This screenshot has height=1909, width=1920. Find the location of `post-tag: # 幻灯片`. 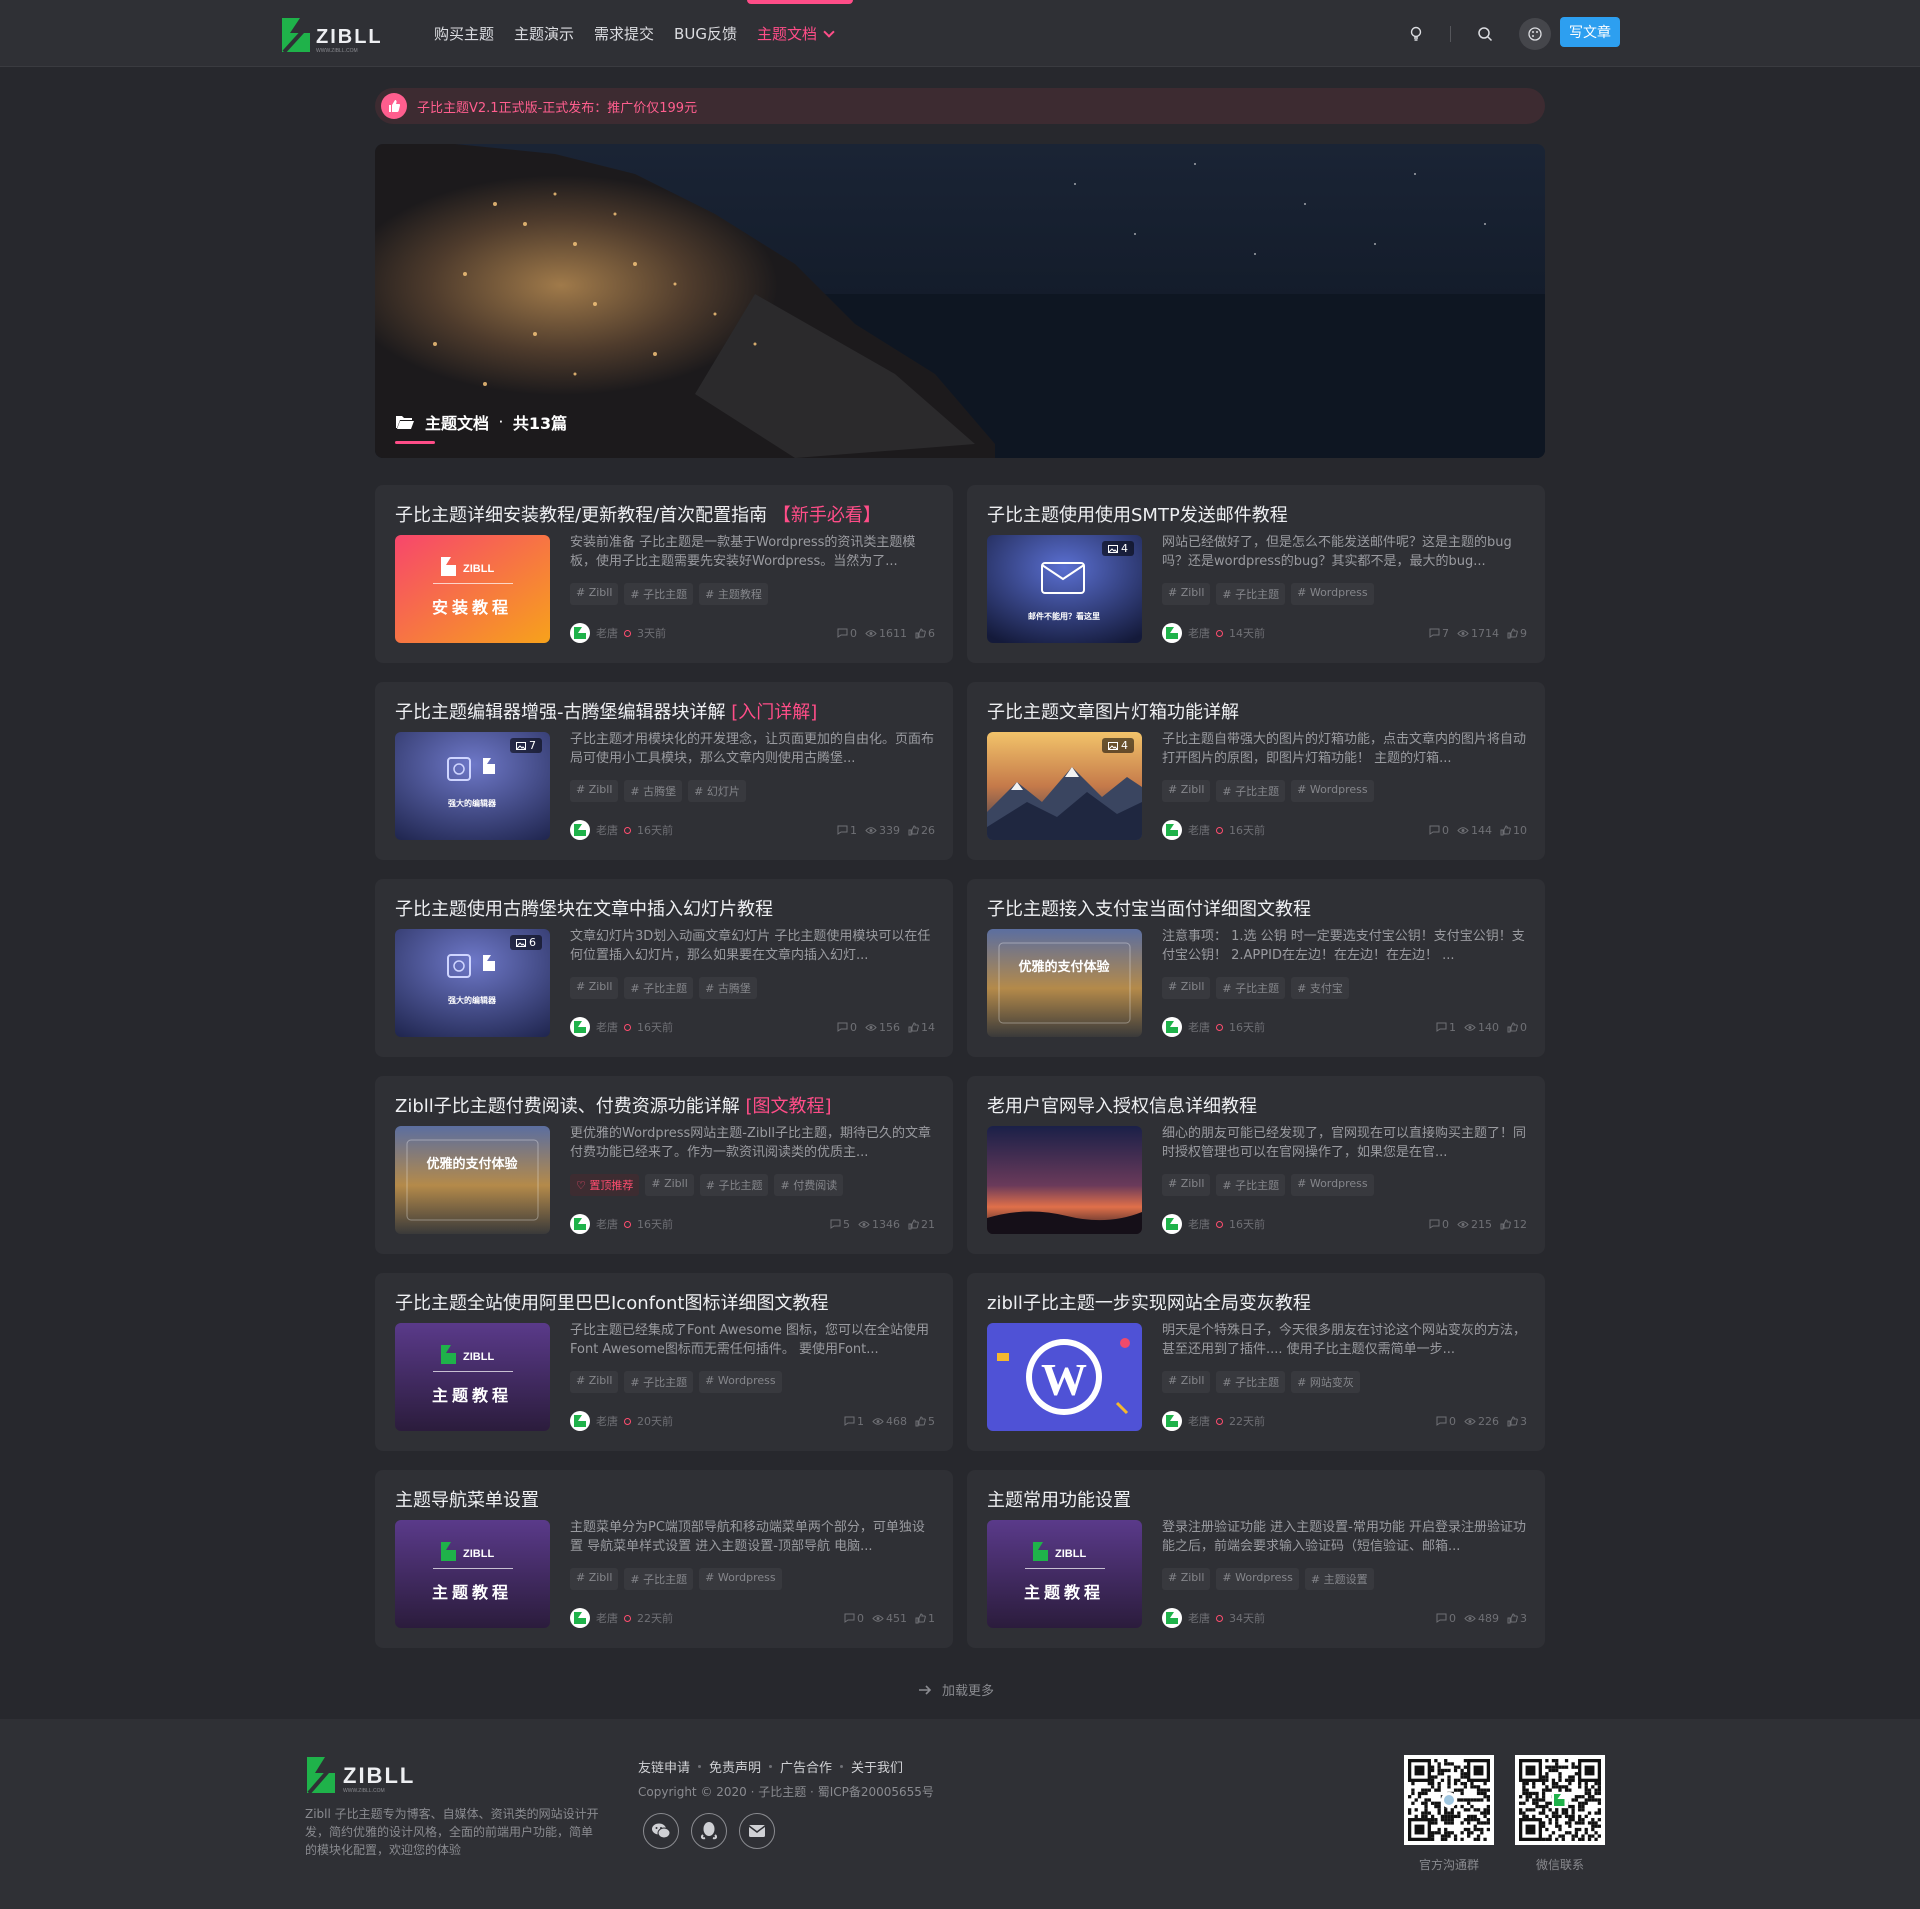

post-tag: # 幻灯片 is located at coordinates (717, 791).